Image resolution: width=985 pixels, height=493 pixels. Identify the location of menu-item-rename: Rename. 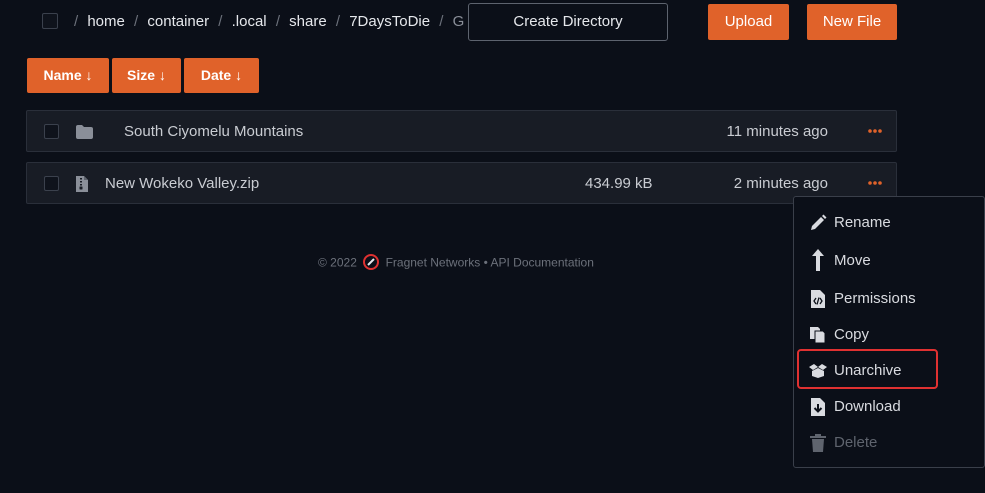
(893, 223).